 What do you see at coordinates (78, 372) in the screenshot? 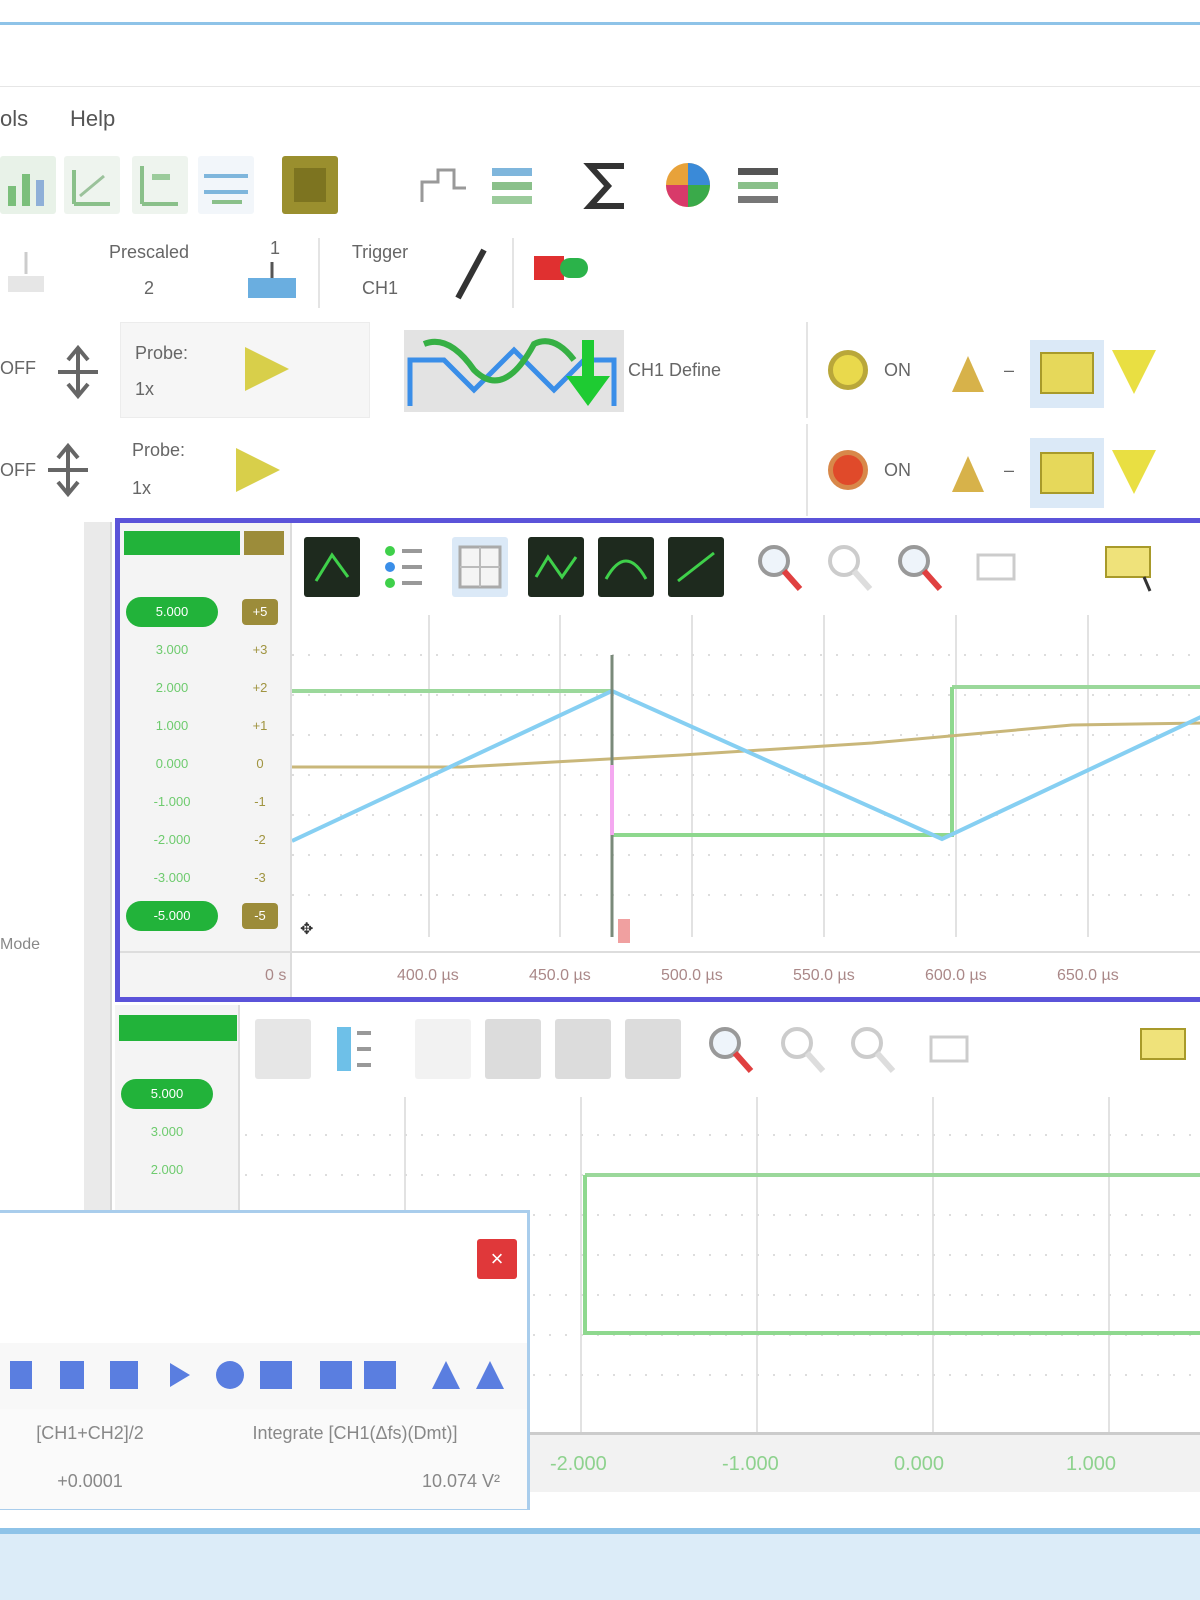
I see `ch1-position-icon` at bounding box center [78, 372].